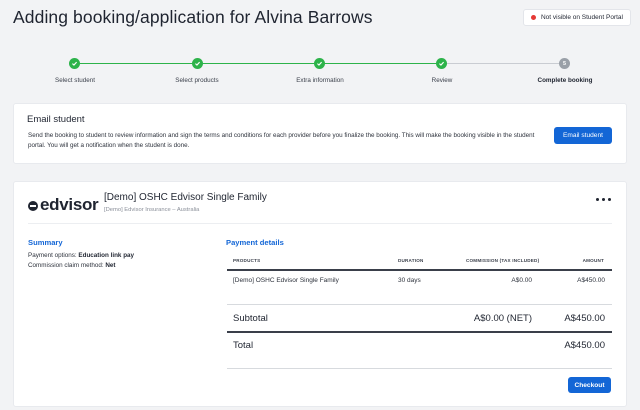  Describe the element at coordinates (419, 332) in the screenshot. I see `subtotal-divider` at that location.